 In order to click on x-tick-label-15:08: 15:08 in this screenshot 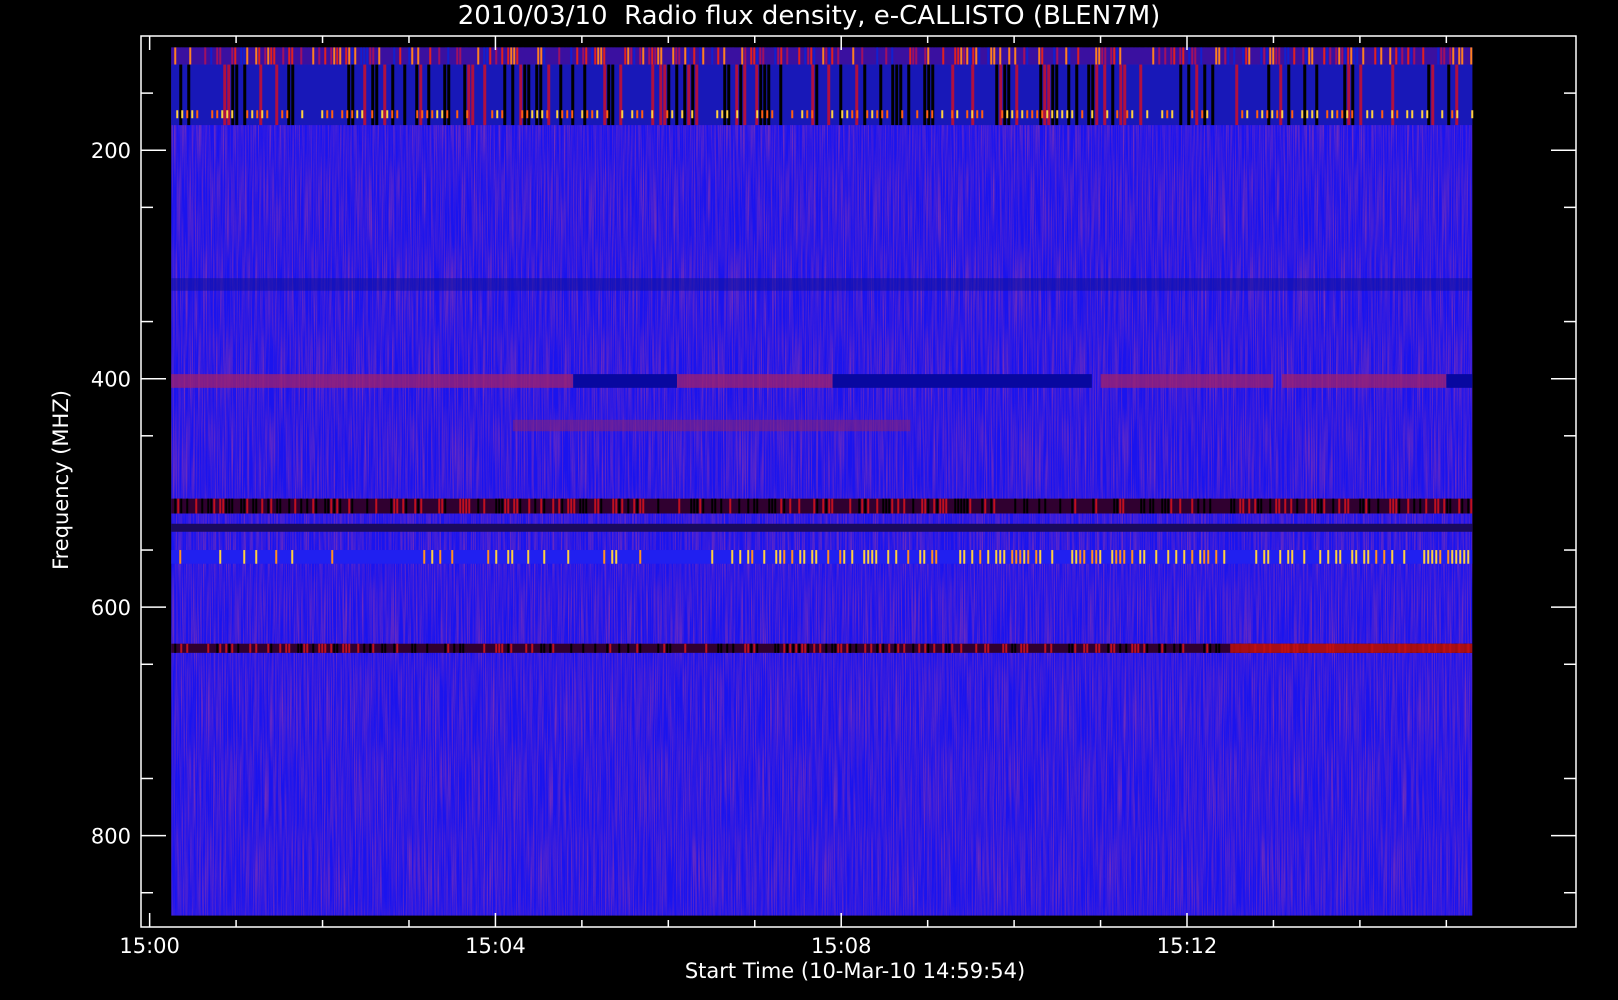, I will do `click(841, 946)`.